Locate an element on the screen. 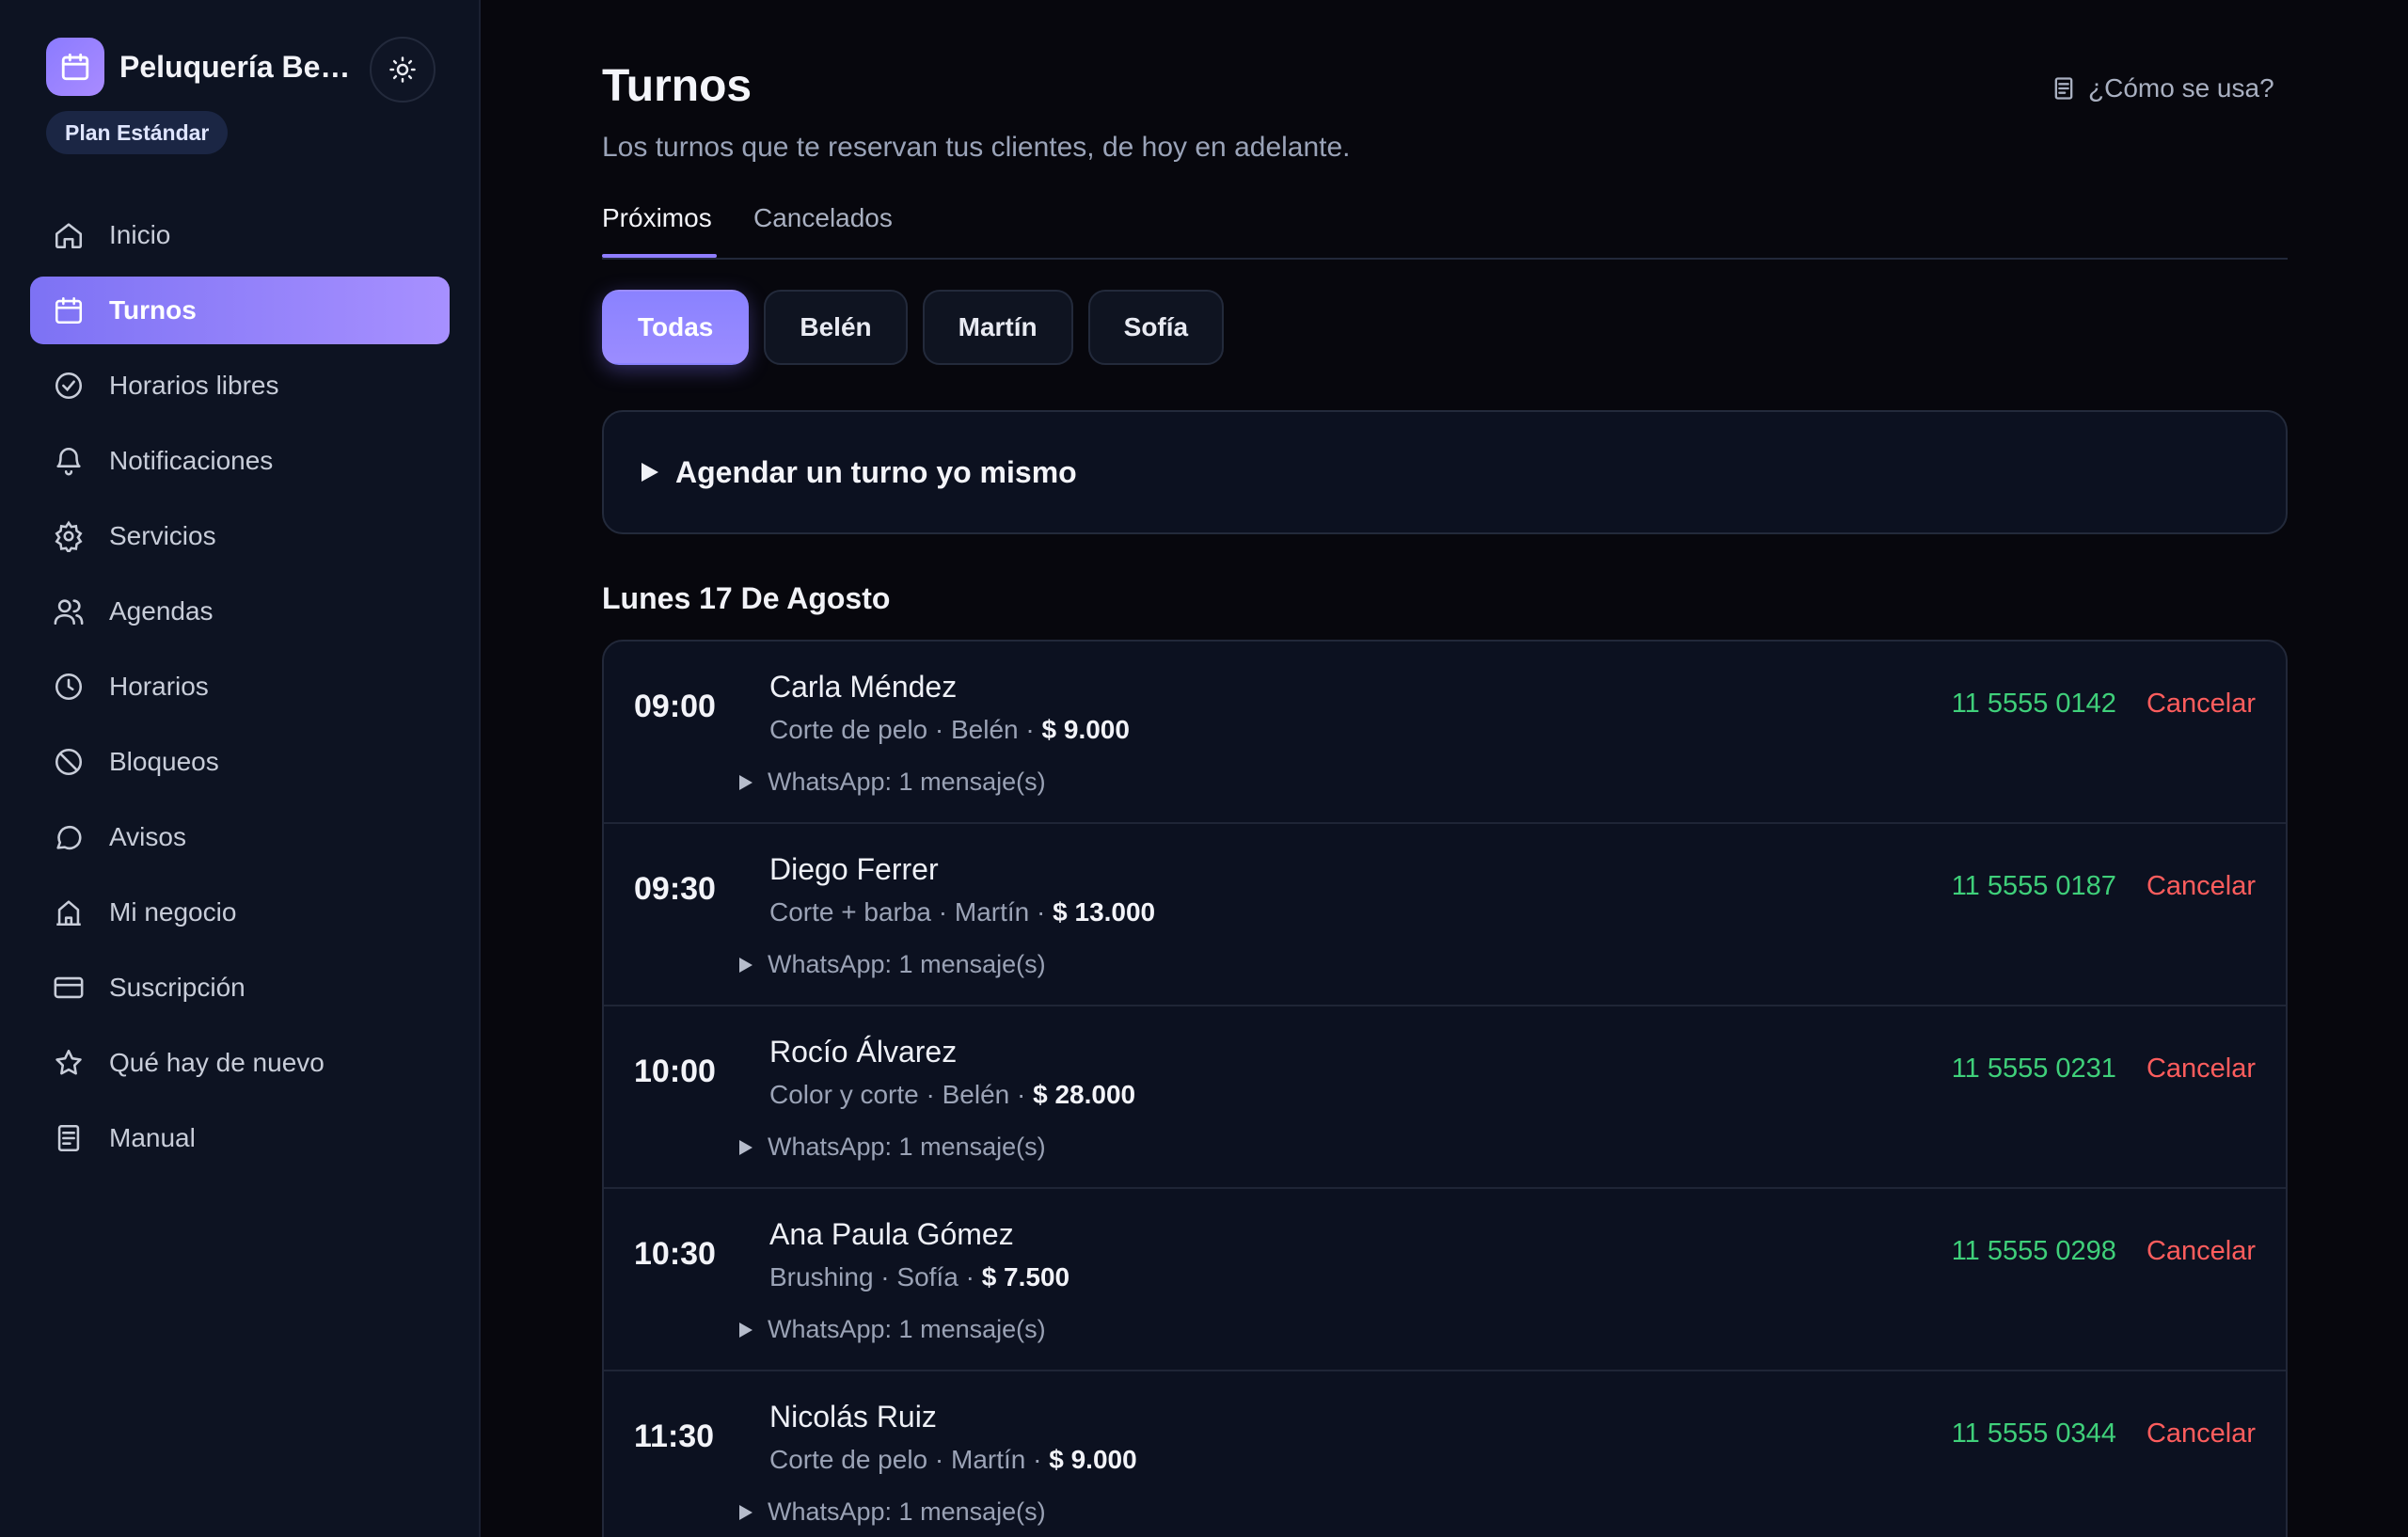 This screenshot has width=2408, height=1537. sidebar-item-horarios-libres: Horarios libres is located at coordinates (240, 386).